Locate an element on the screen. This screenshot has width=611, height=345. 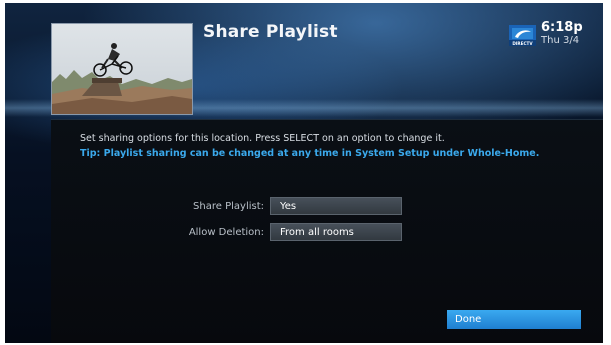
done-button: Done is located at coordinates (514, 319).